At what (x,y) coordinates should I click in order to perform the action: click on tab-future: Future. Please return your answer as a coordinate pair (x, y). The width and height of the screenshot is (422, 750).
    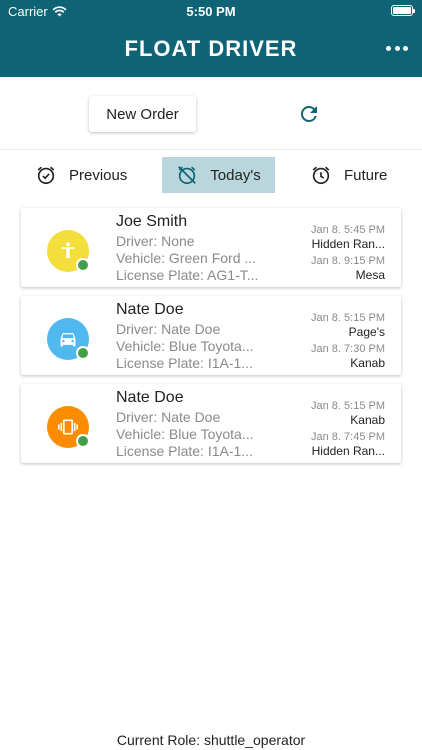
    Looking at the image, I should click on (348, 175).